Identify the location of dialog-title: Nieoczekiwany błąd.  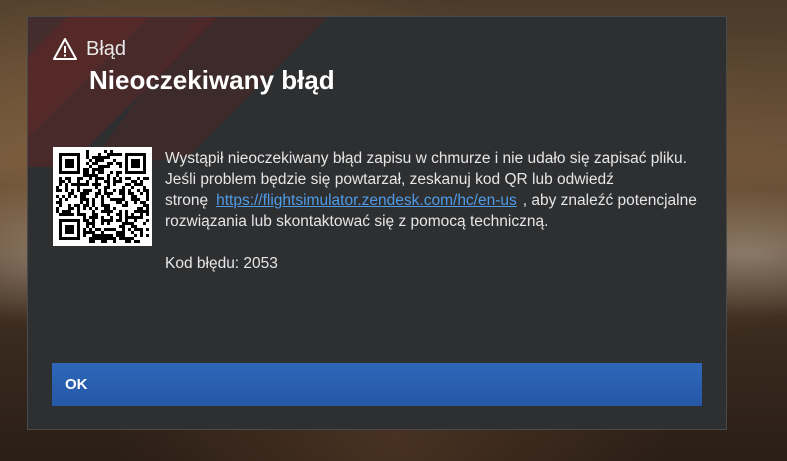
(212, 80).